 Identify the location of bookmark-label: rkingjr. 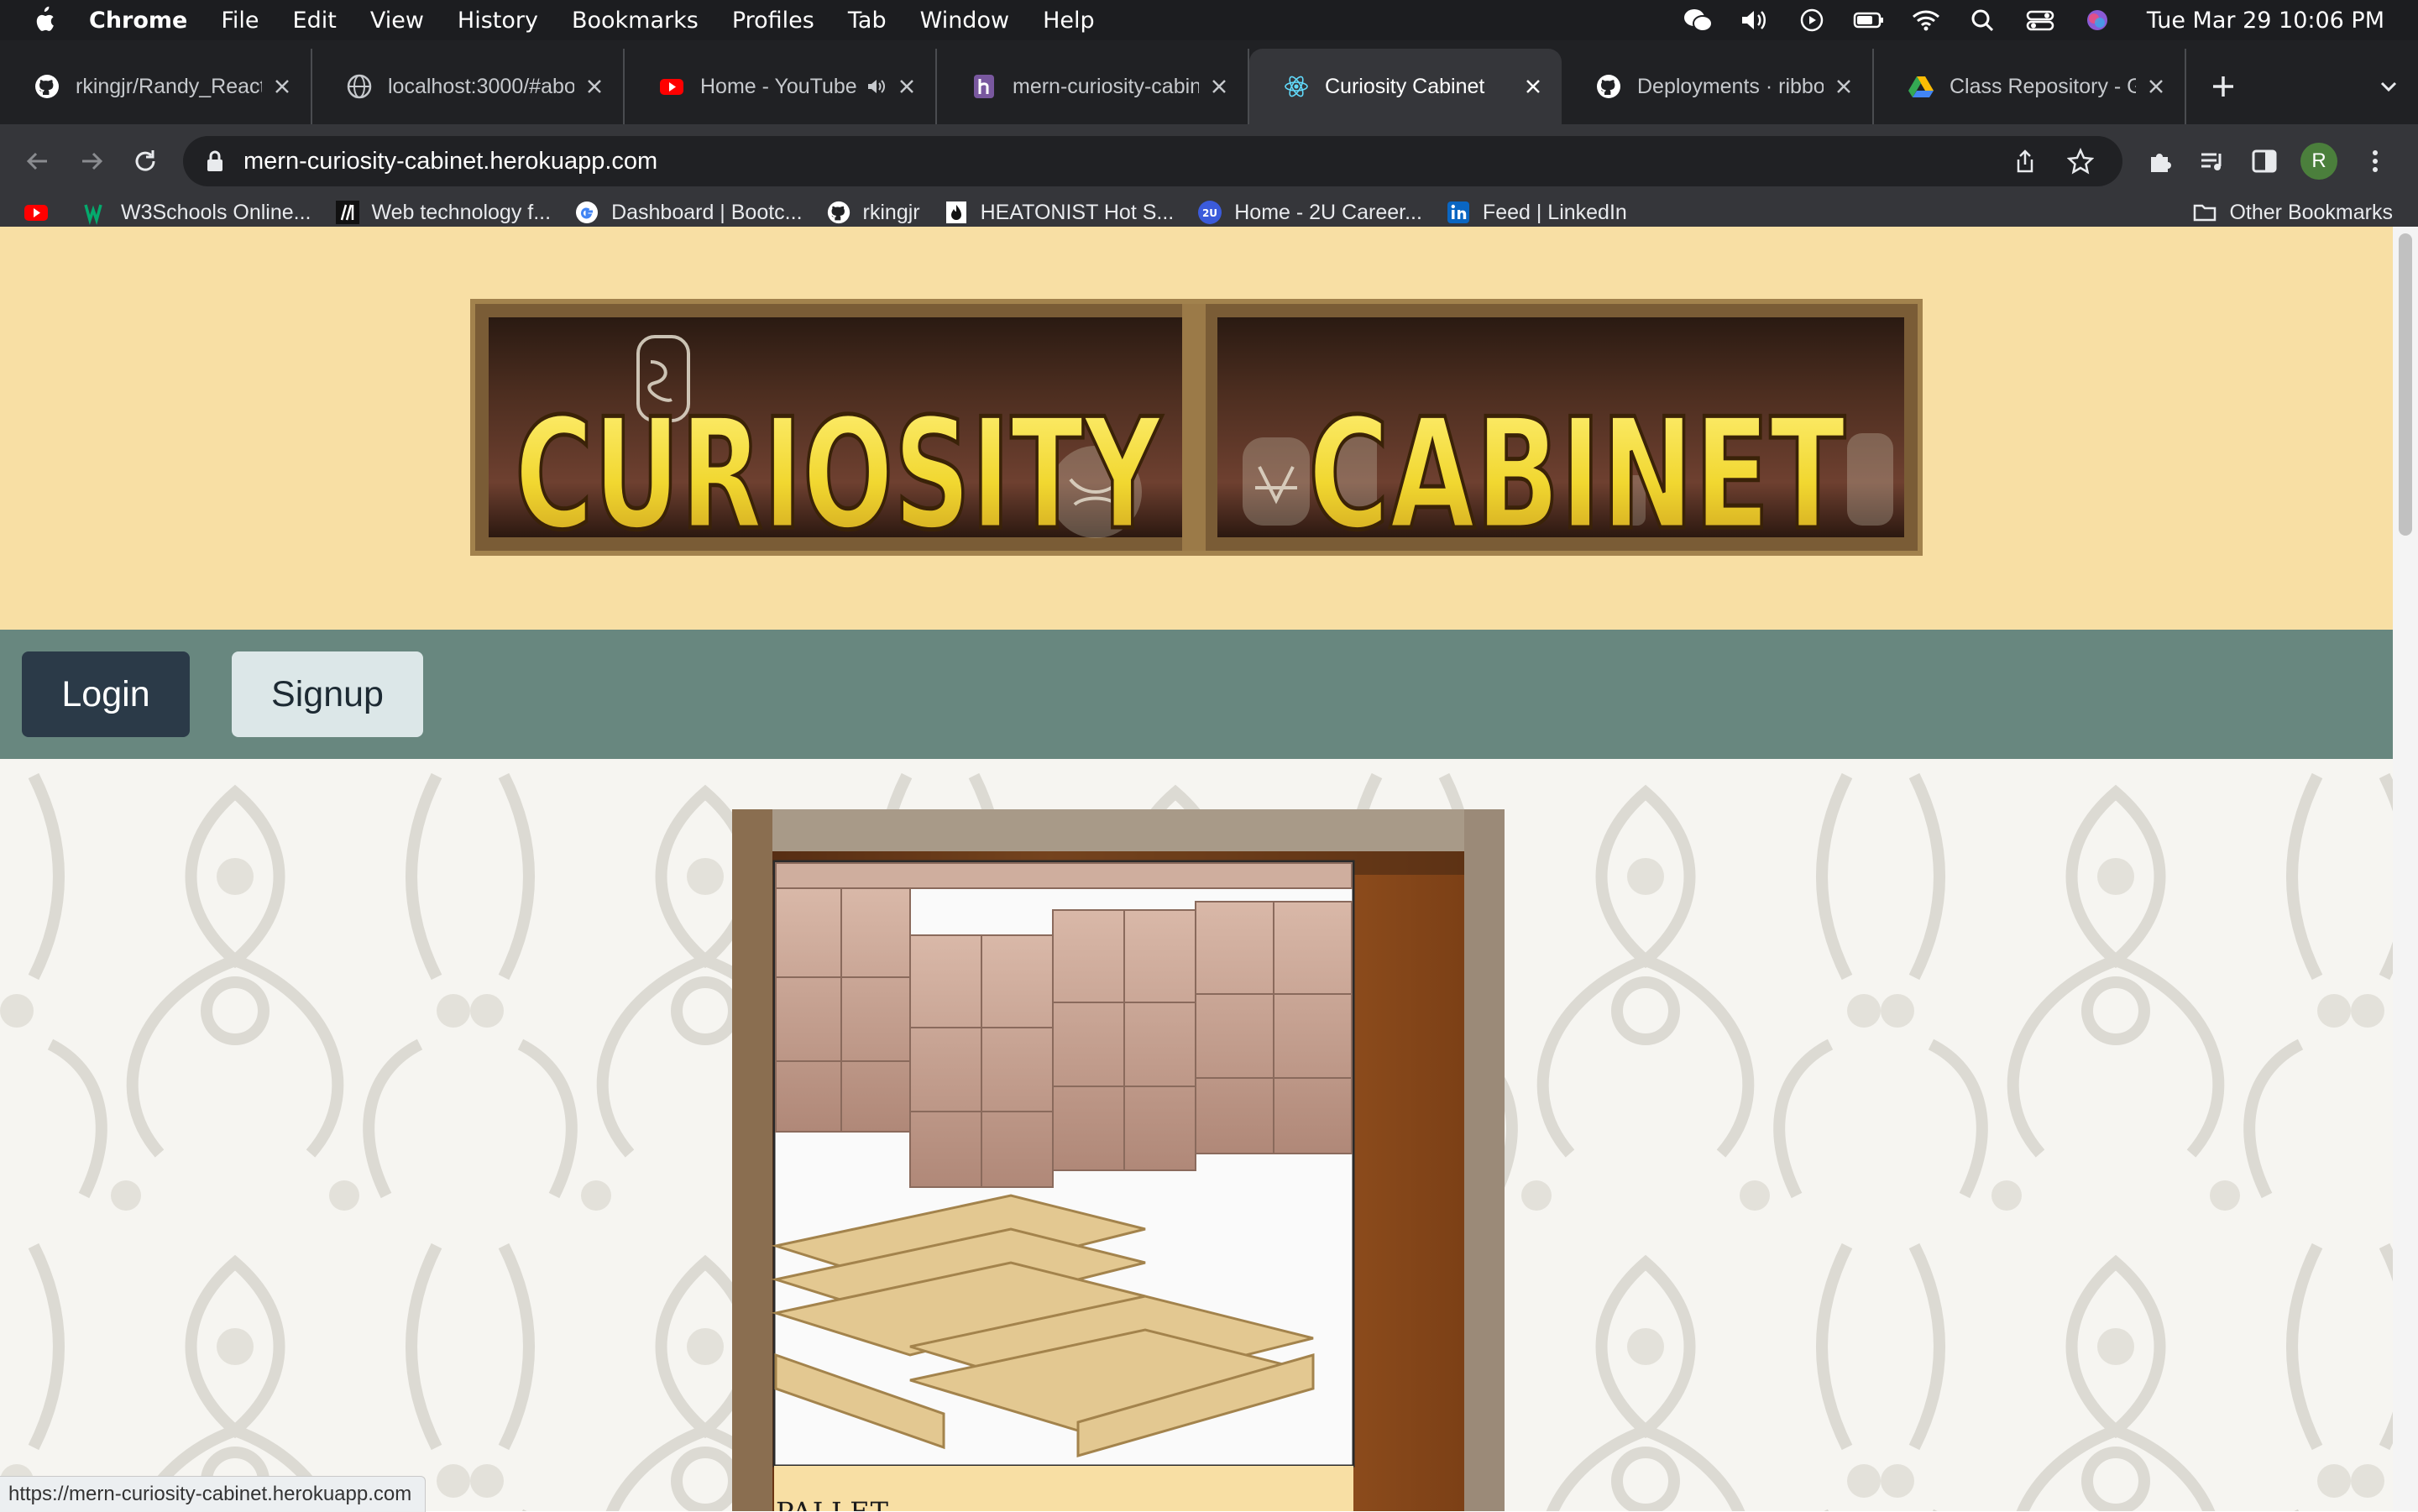
(891, 212).